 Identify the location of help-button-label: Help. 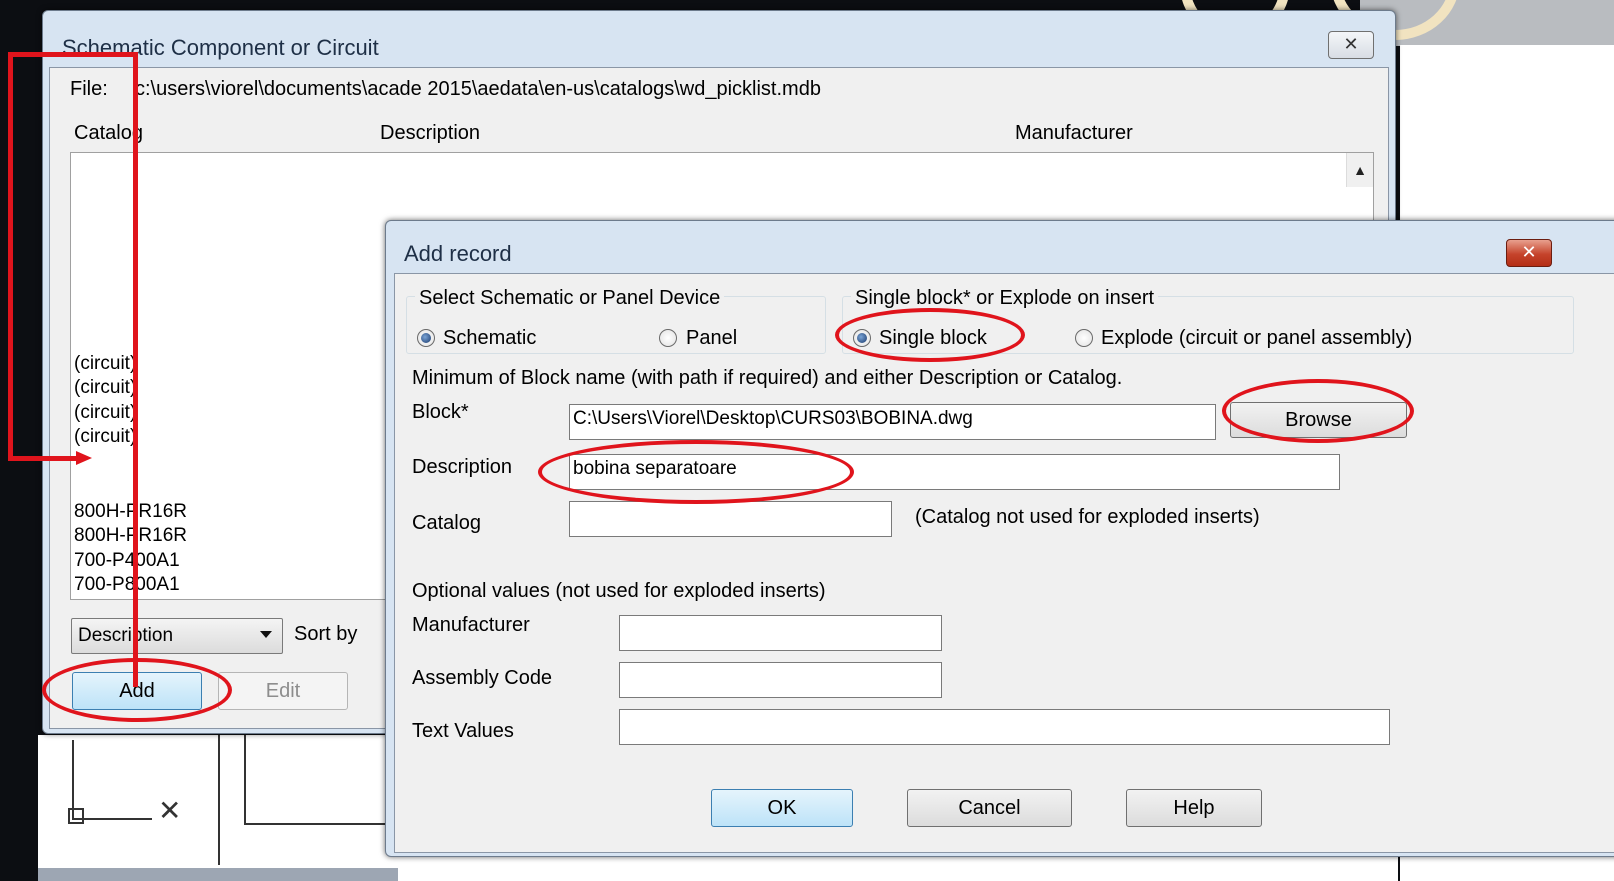
(1194, 808).